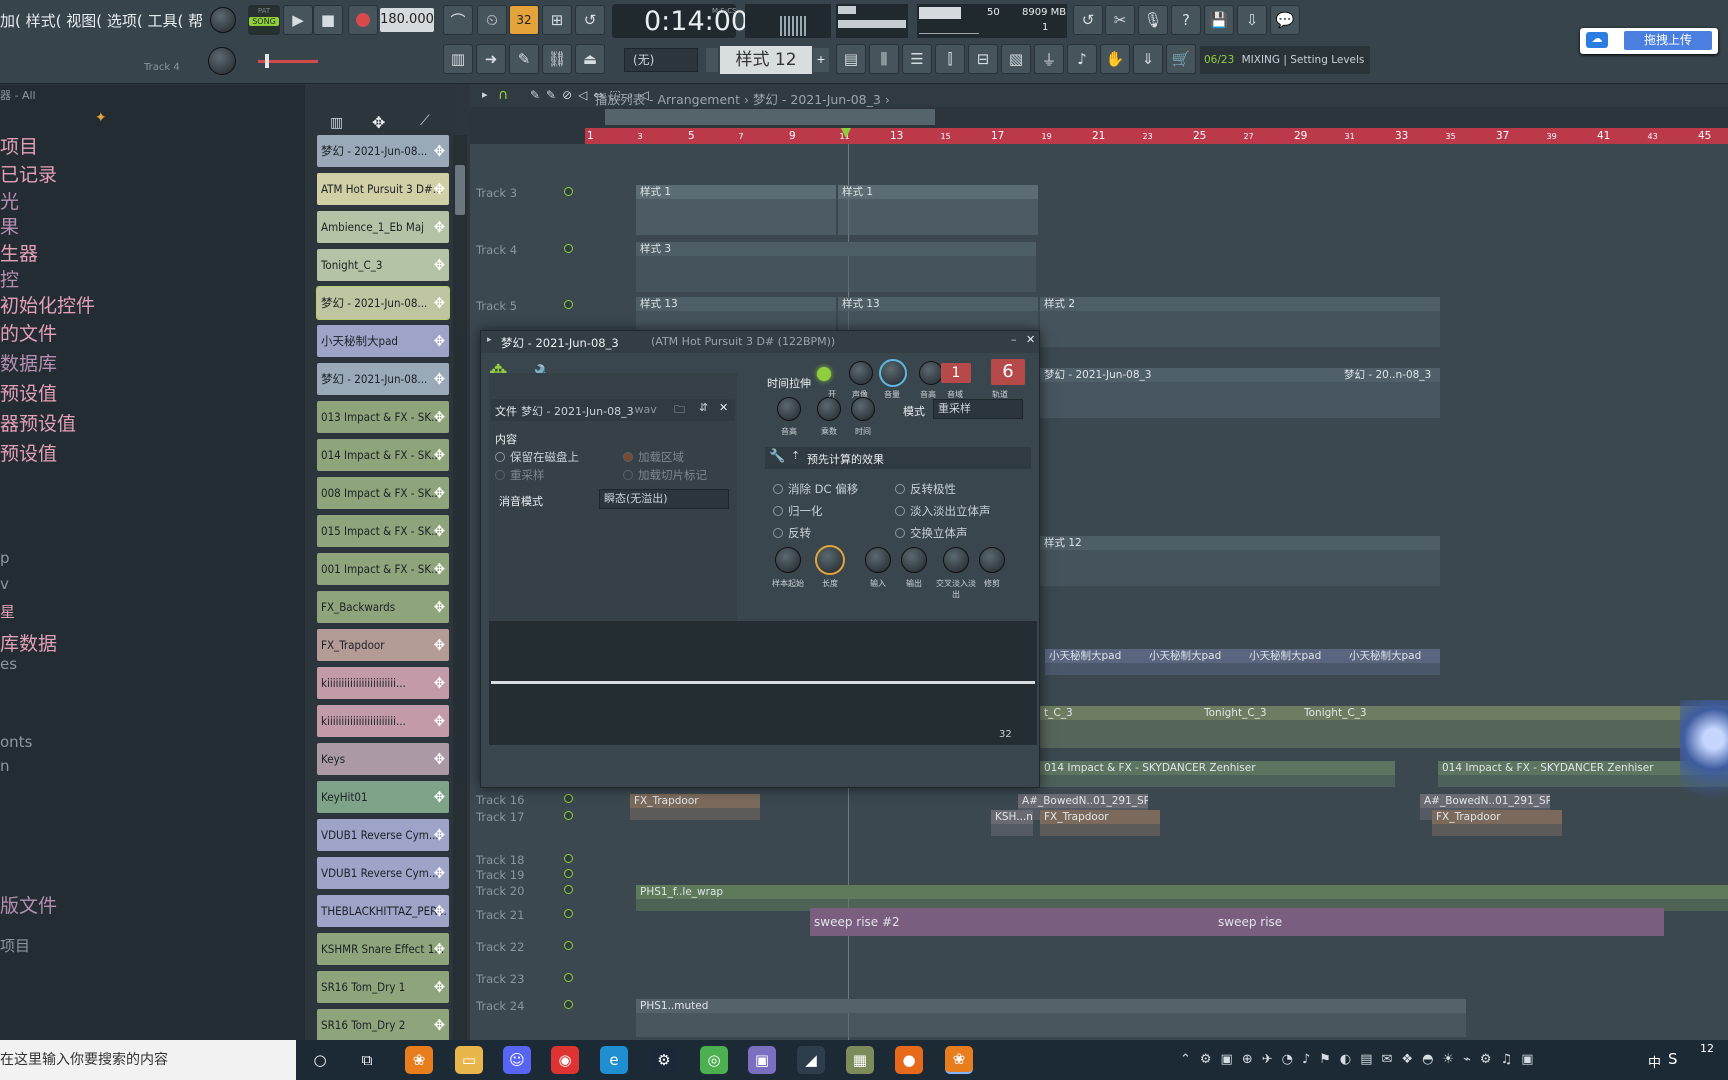 Image resolution: width=1728 pixels, height=1080 pixels. I want to click on locate-file-icon: ⇵, so click(703, 407).